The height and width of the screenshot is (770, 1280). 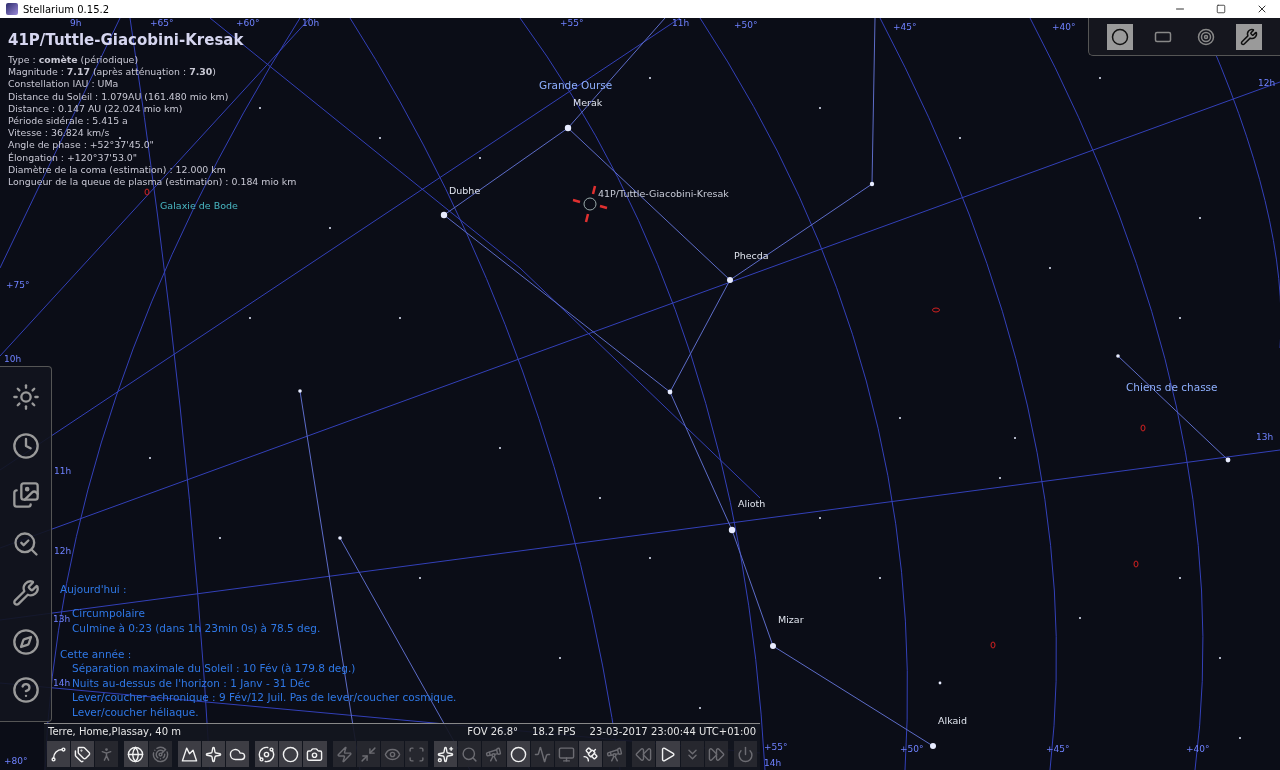 I want to click on chart-icon, so click(x=542, y=754).